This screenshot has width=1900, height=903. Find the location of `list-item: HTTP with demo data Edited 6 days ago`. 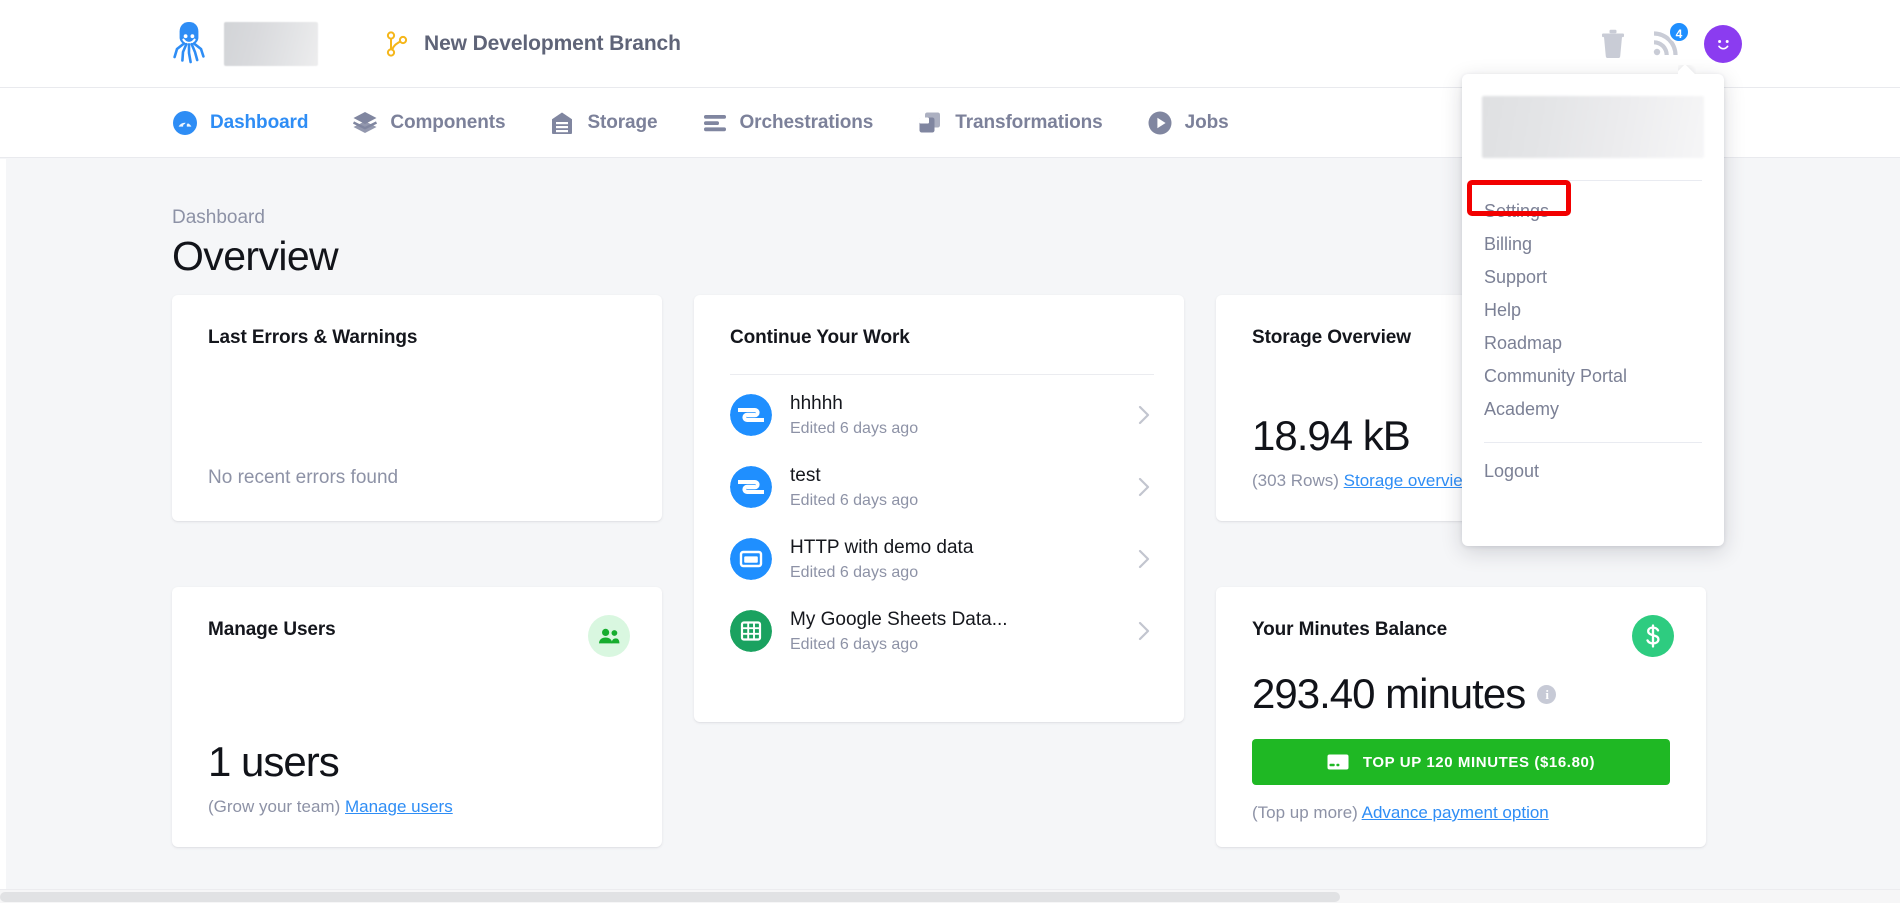

list-item: HTTP with demo data Edited 6 days ago is located at coordinates (942, 559).